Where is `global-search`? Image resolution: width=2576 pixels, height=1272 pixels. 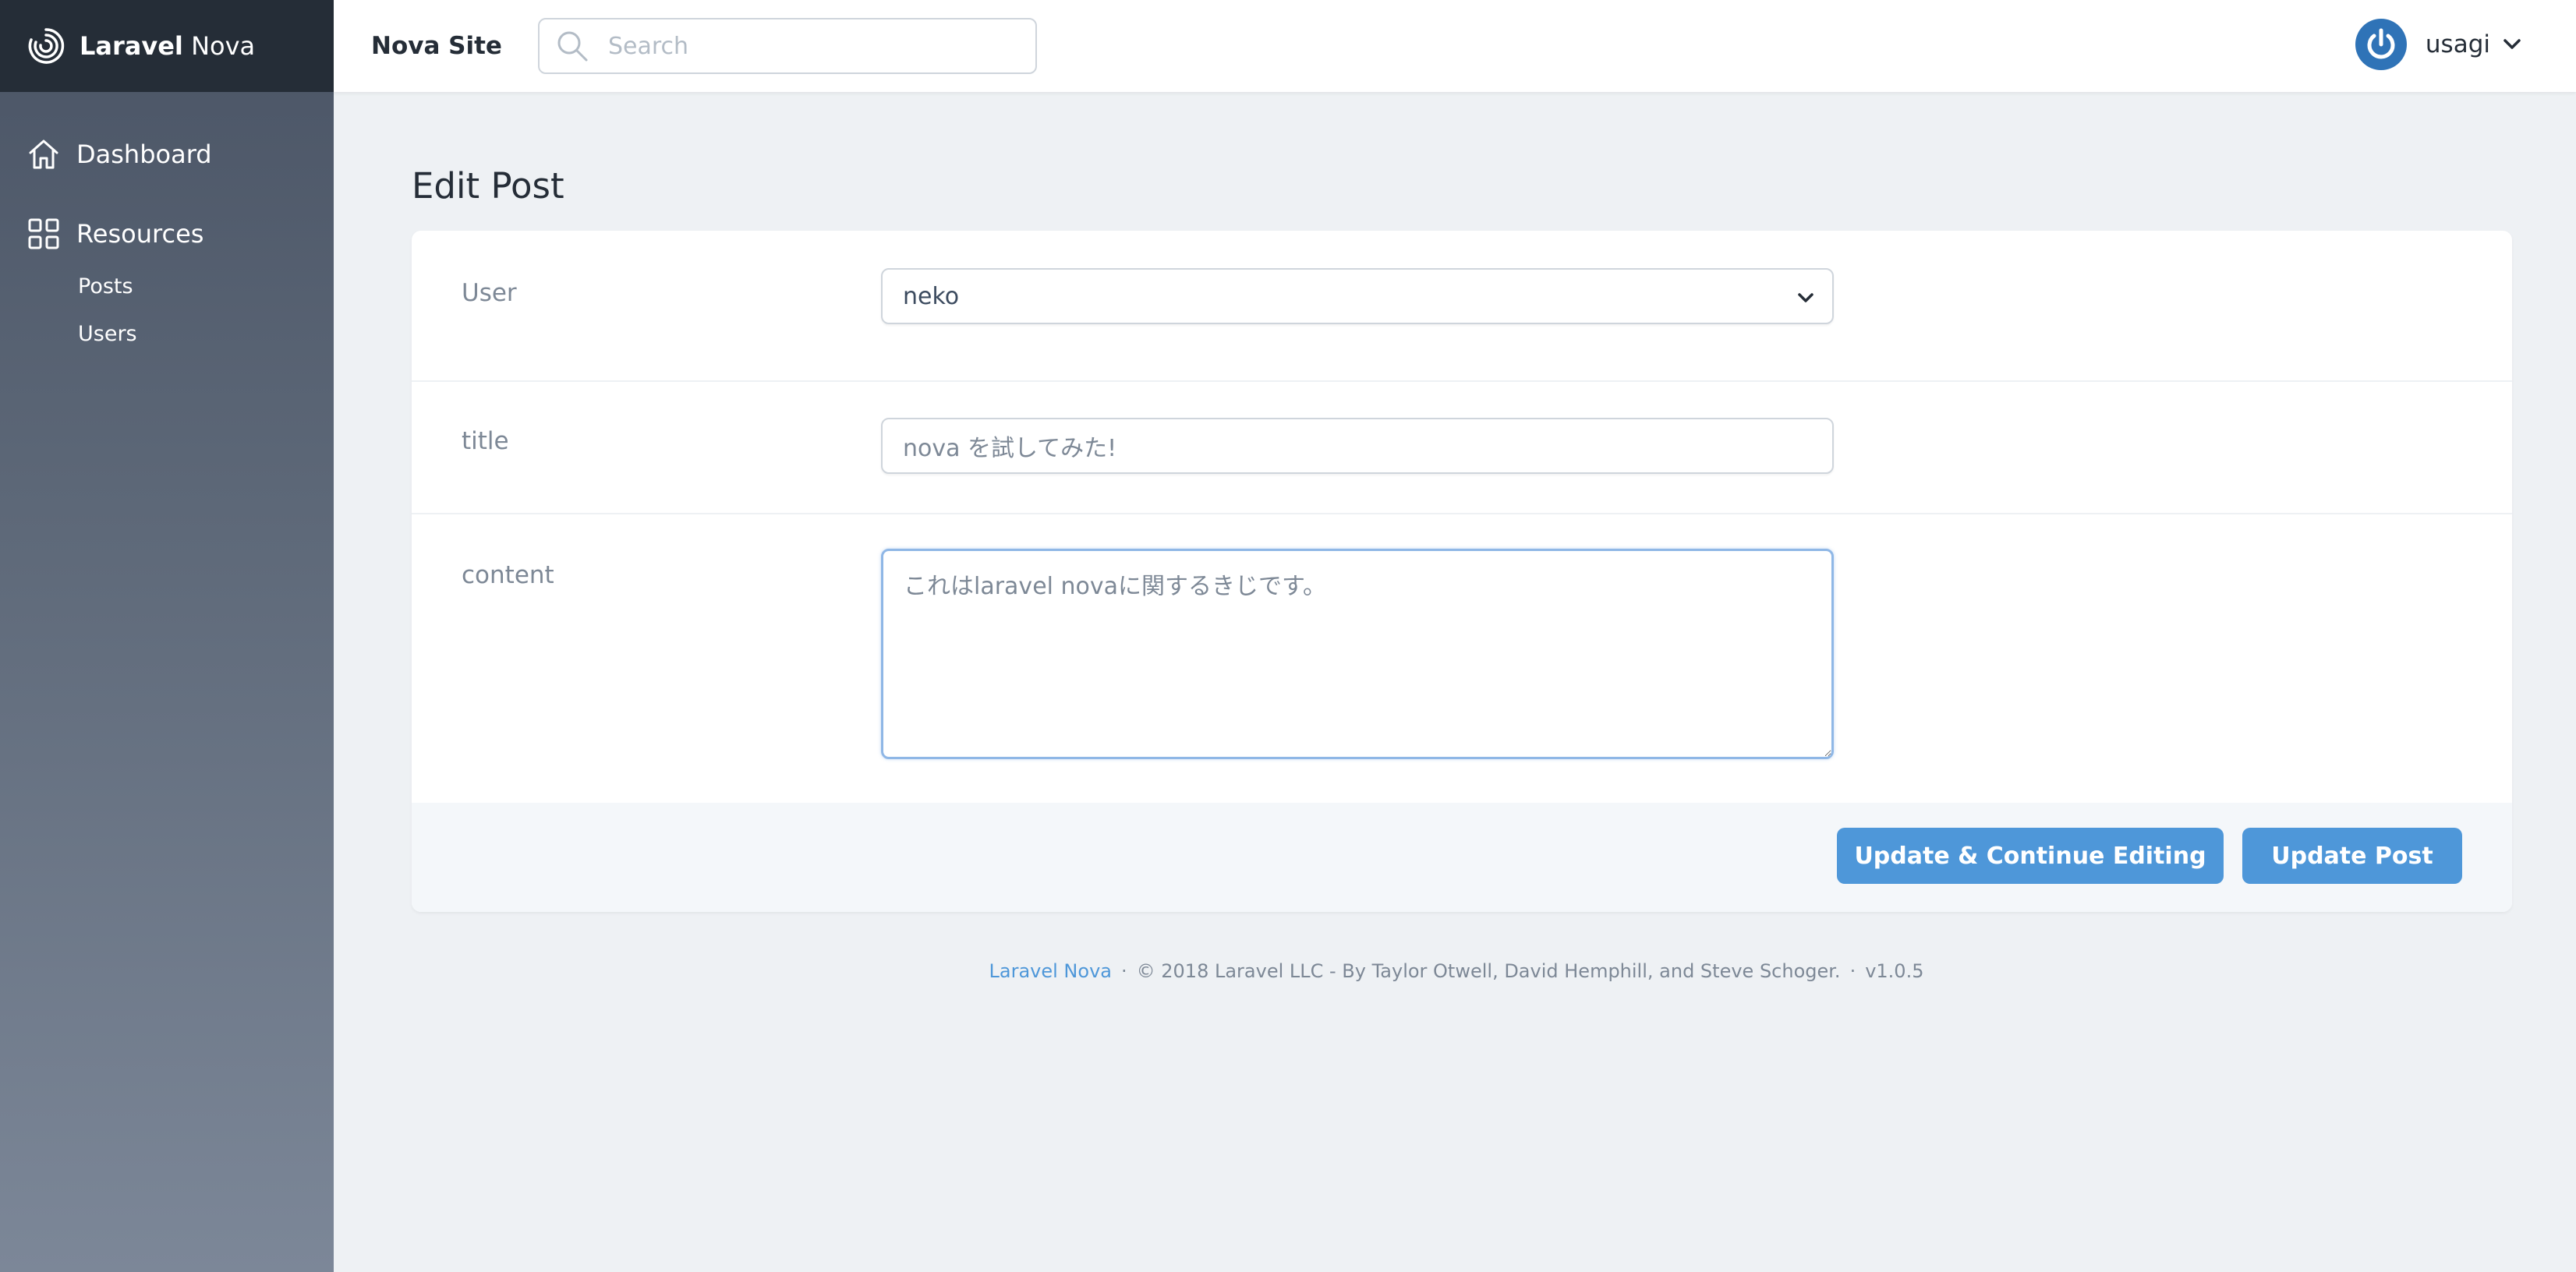
global-search is located at coordinates (787, 46).